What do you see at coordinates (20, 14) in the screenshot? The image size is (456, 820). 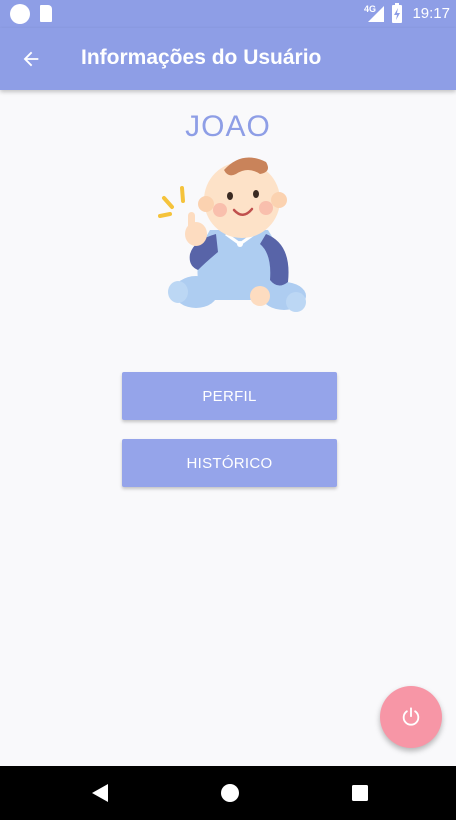 I see `circle-notification-icon` at bounding box center [20, 14].